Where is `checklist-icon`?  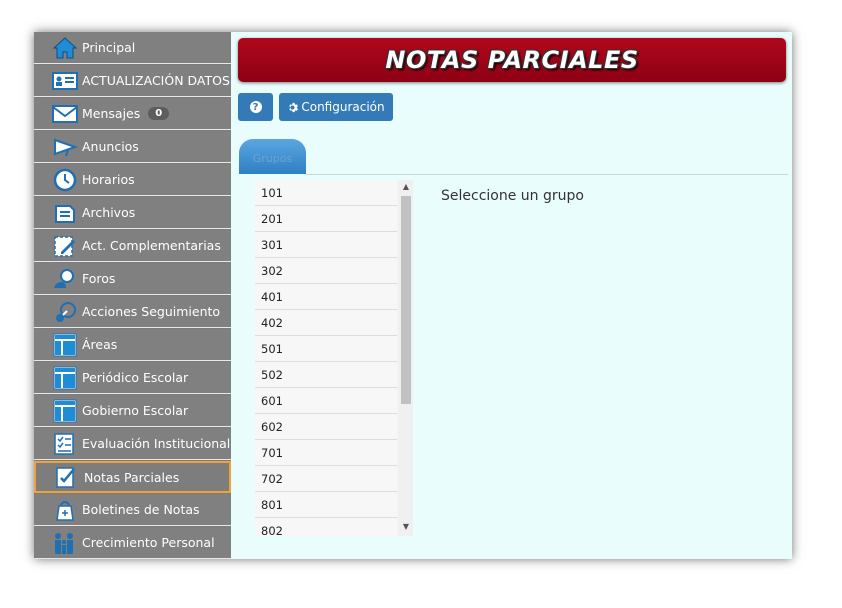 checklist-icon is located at coordinates (65, 444).